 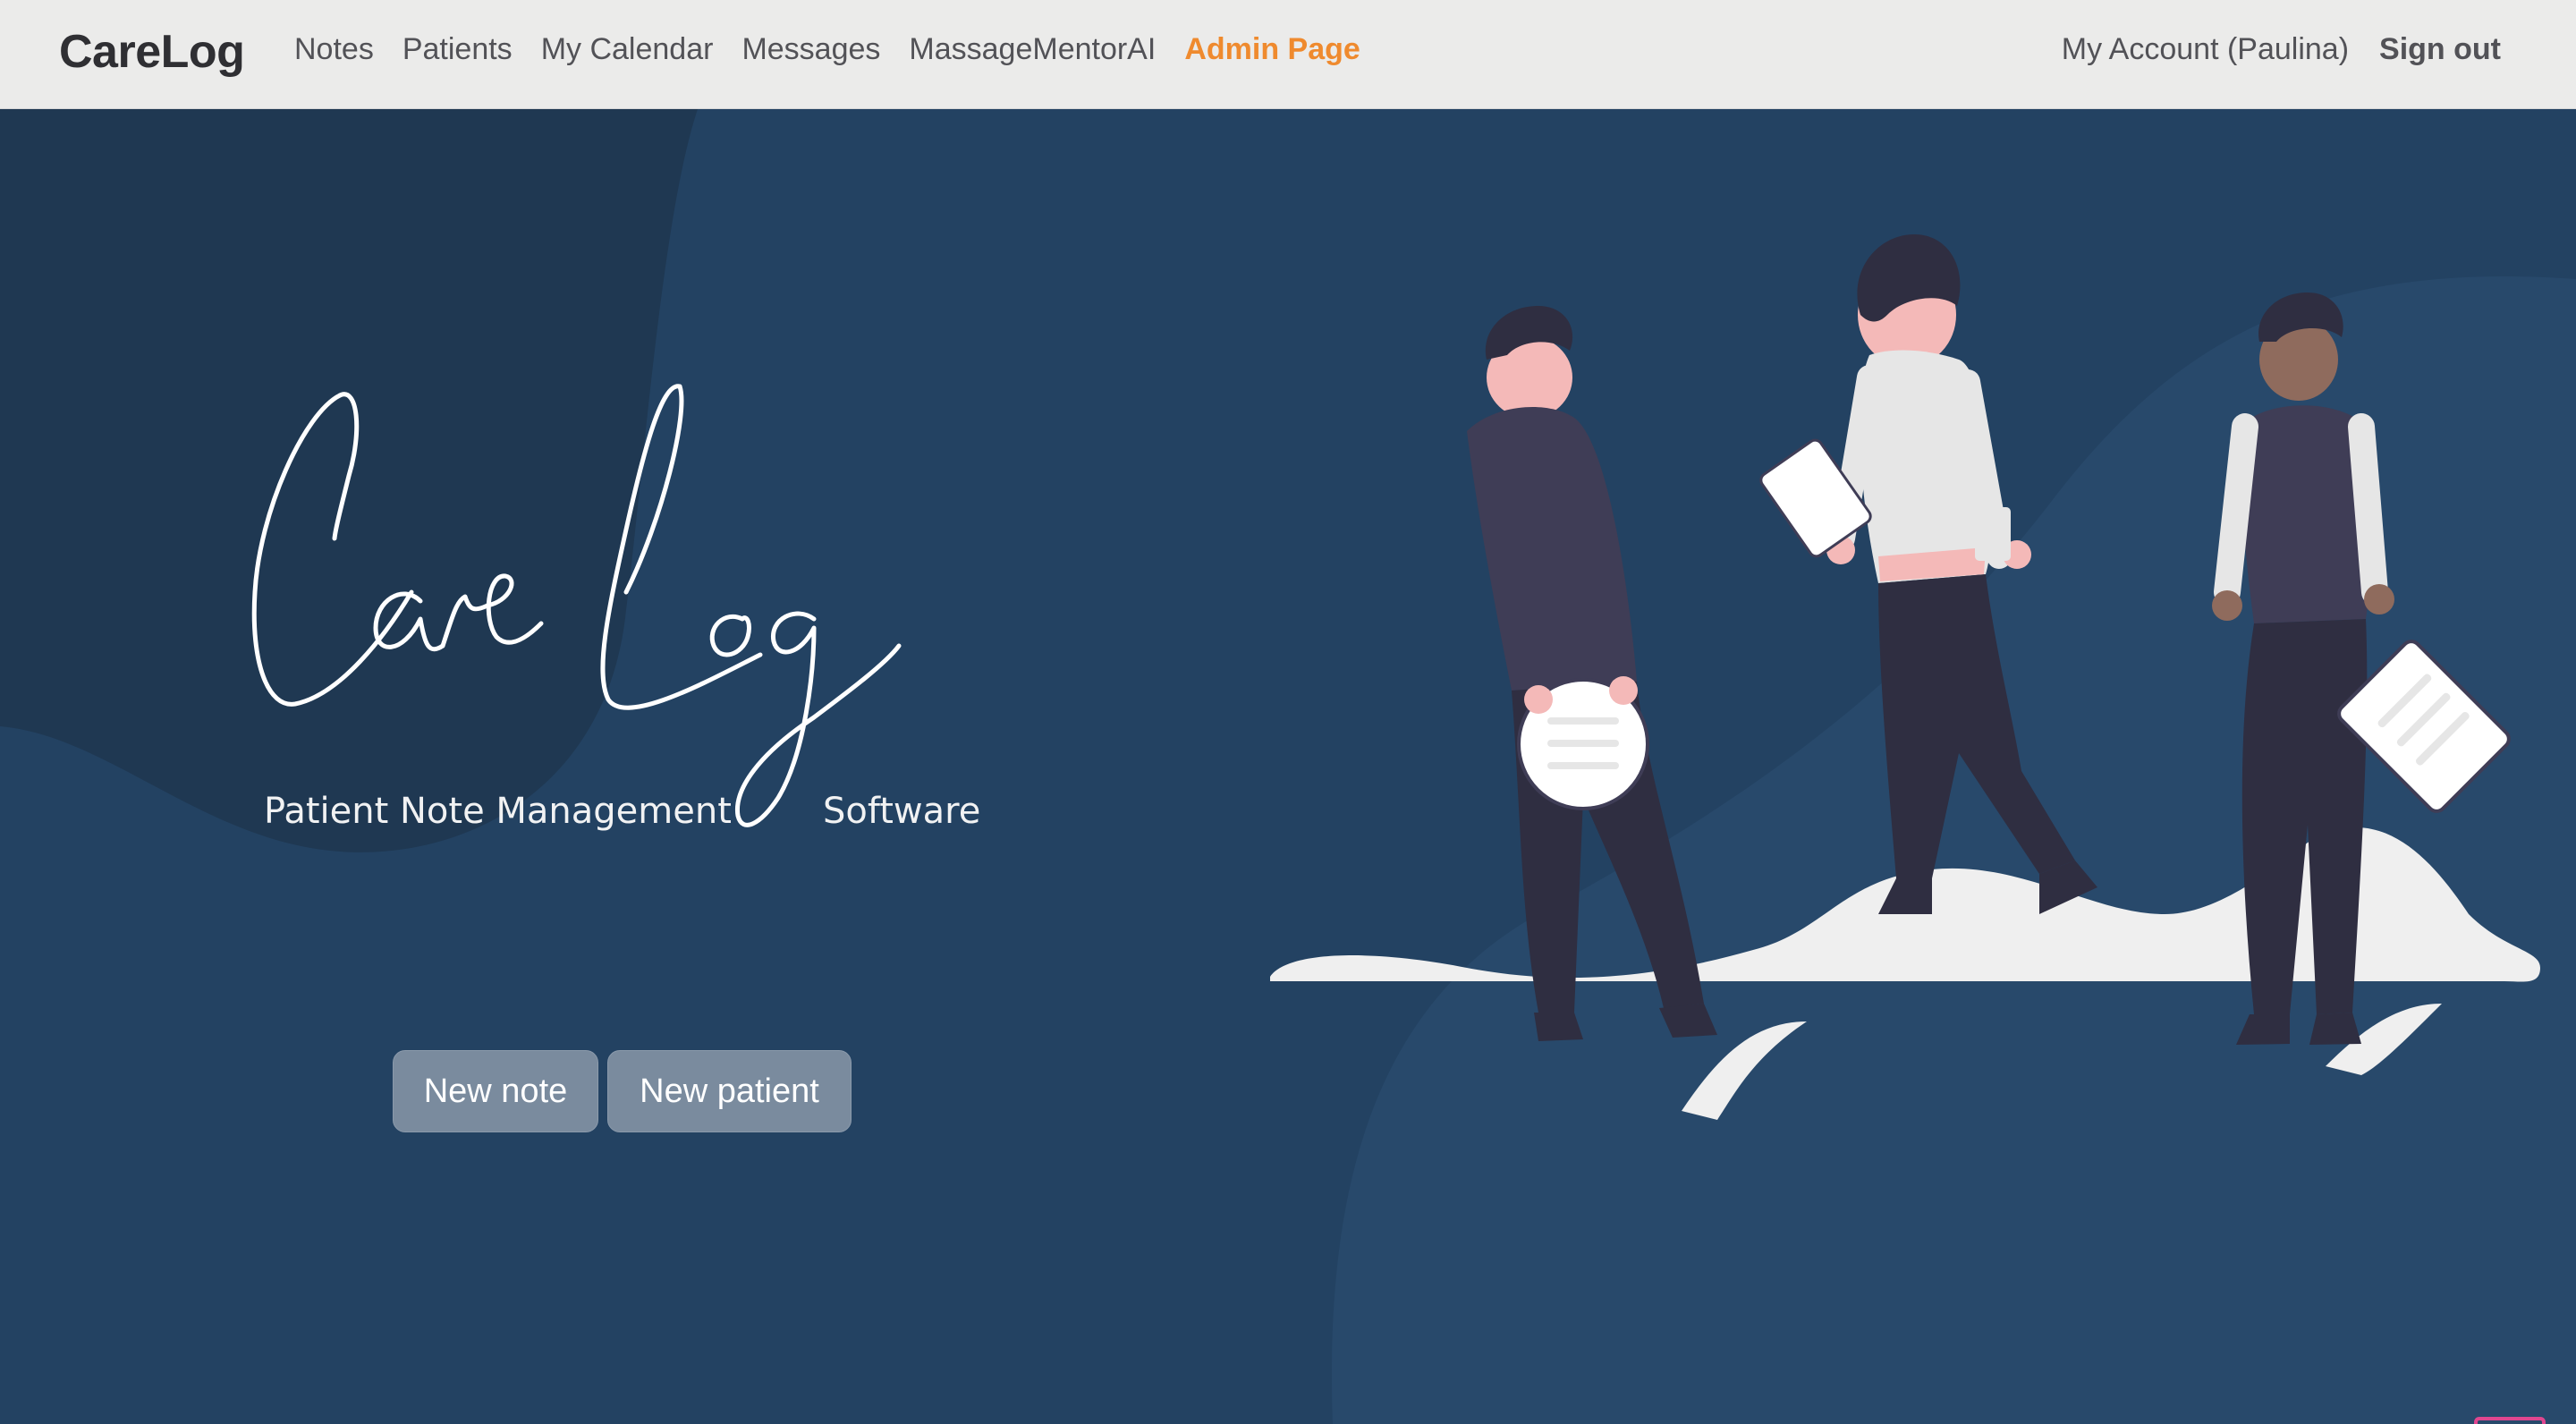 What do you see at coordinates (627, 49) in the screenshot?
I see `nav-link-calendar: My Calendar` at bounding box center [627, 49].